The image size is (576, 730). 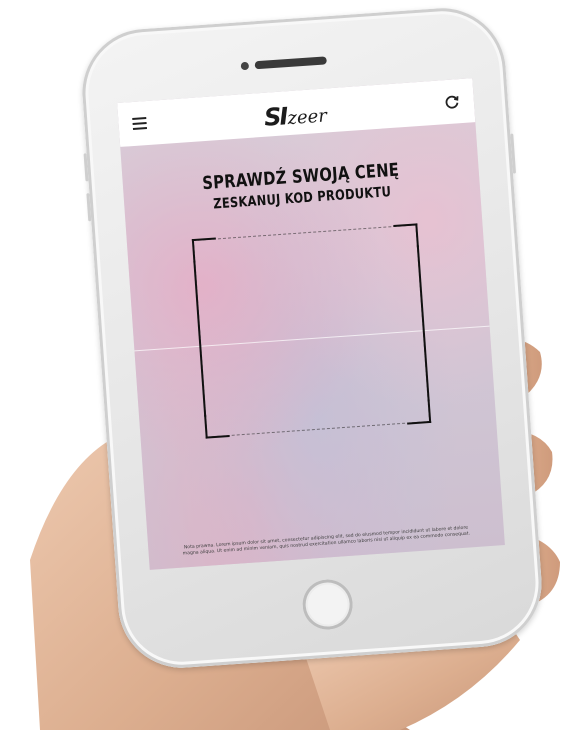 I want to click on home-button, so click(x=327, y=604).